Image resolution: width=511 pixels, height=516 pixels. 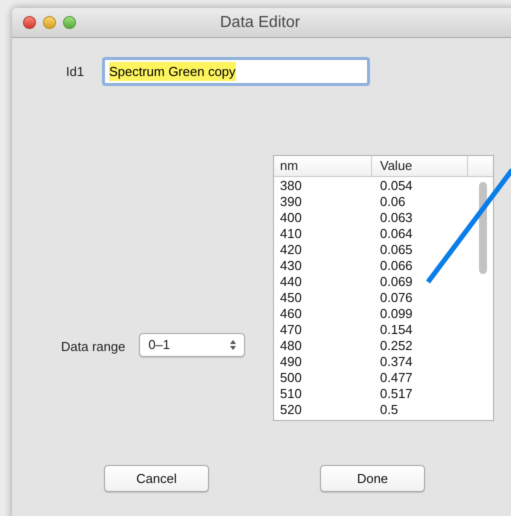 I want to click on column-header: nm, so click(x=323, y=166).